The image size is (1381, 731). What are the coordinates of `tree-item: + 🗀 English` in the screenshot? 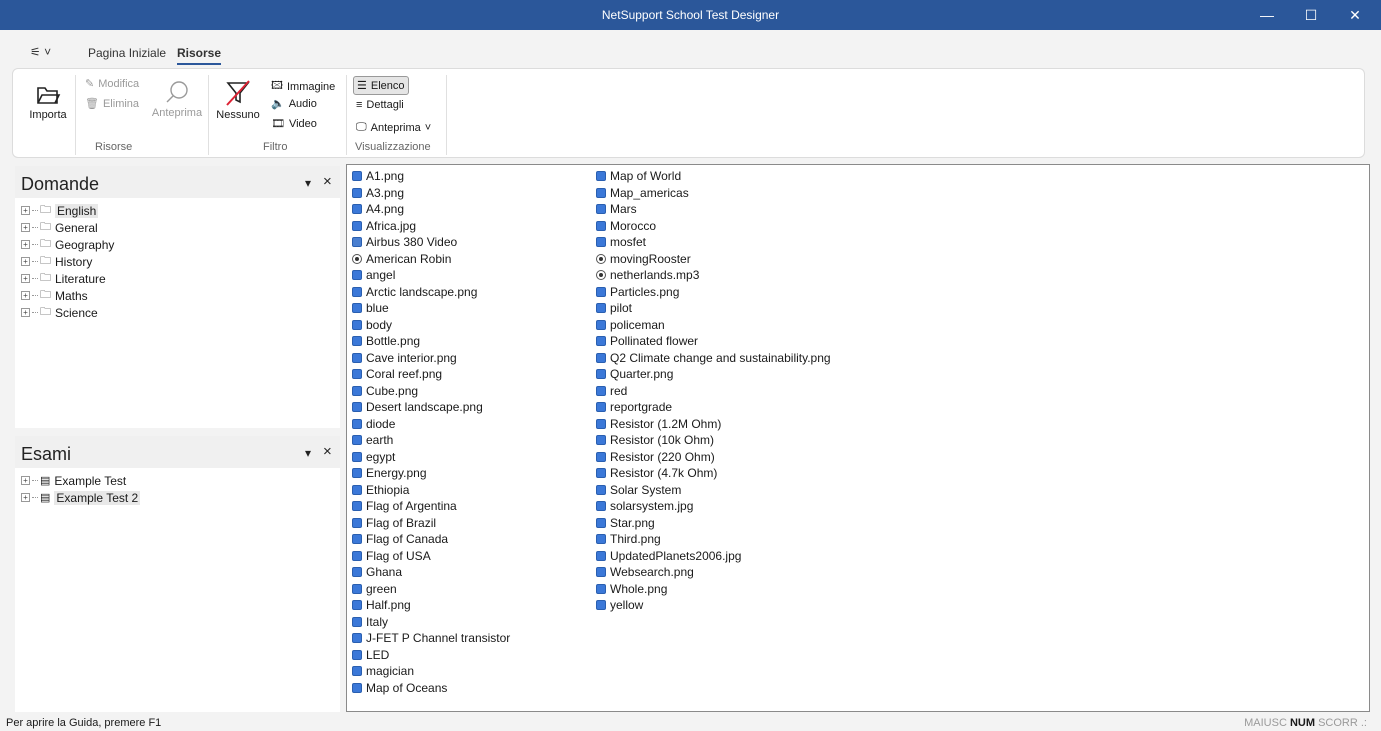 It's located at (67, 210).